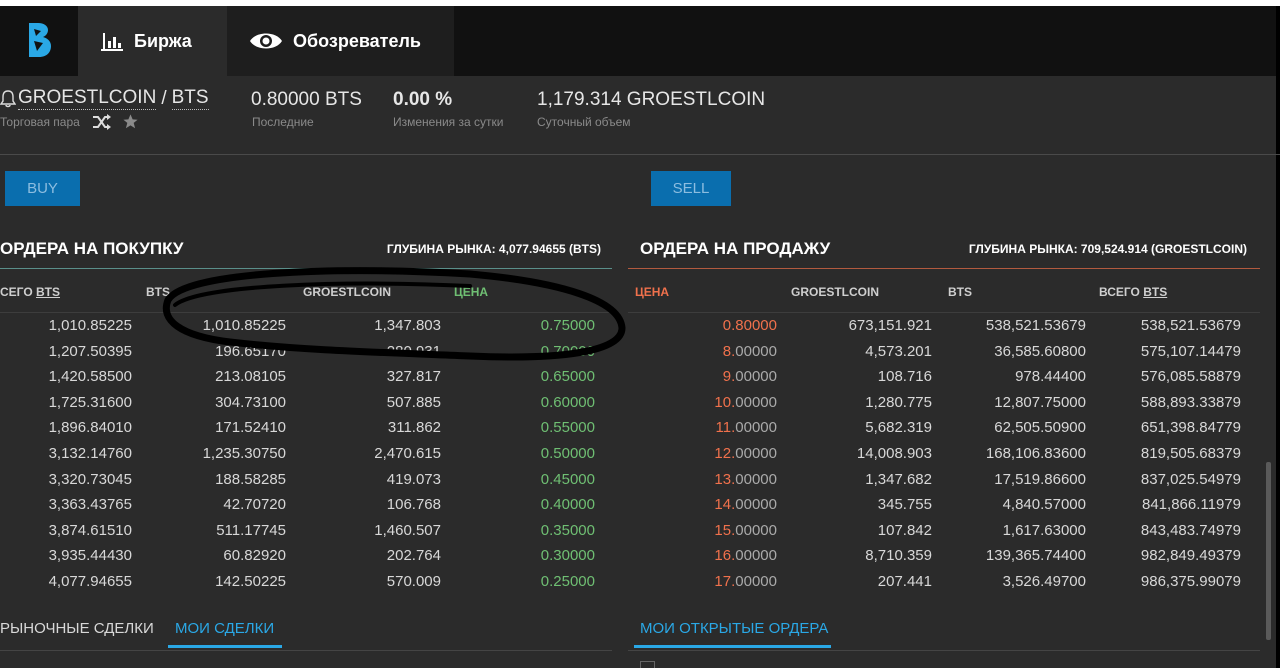 This screenshot has width=1280, height=668. Describe the element at coordinates (944, 377) in the screenshot. I see `table-row: 9.00000 108.716 978.44400 576,085.58879` at that location.